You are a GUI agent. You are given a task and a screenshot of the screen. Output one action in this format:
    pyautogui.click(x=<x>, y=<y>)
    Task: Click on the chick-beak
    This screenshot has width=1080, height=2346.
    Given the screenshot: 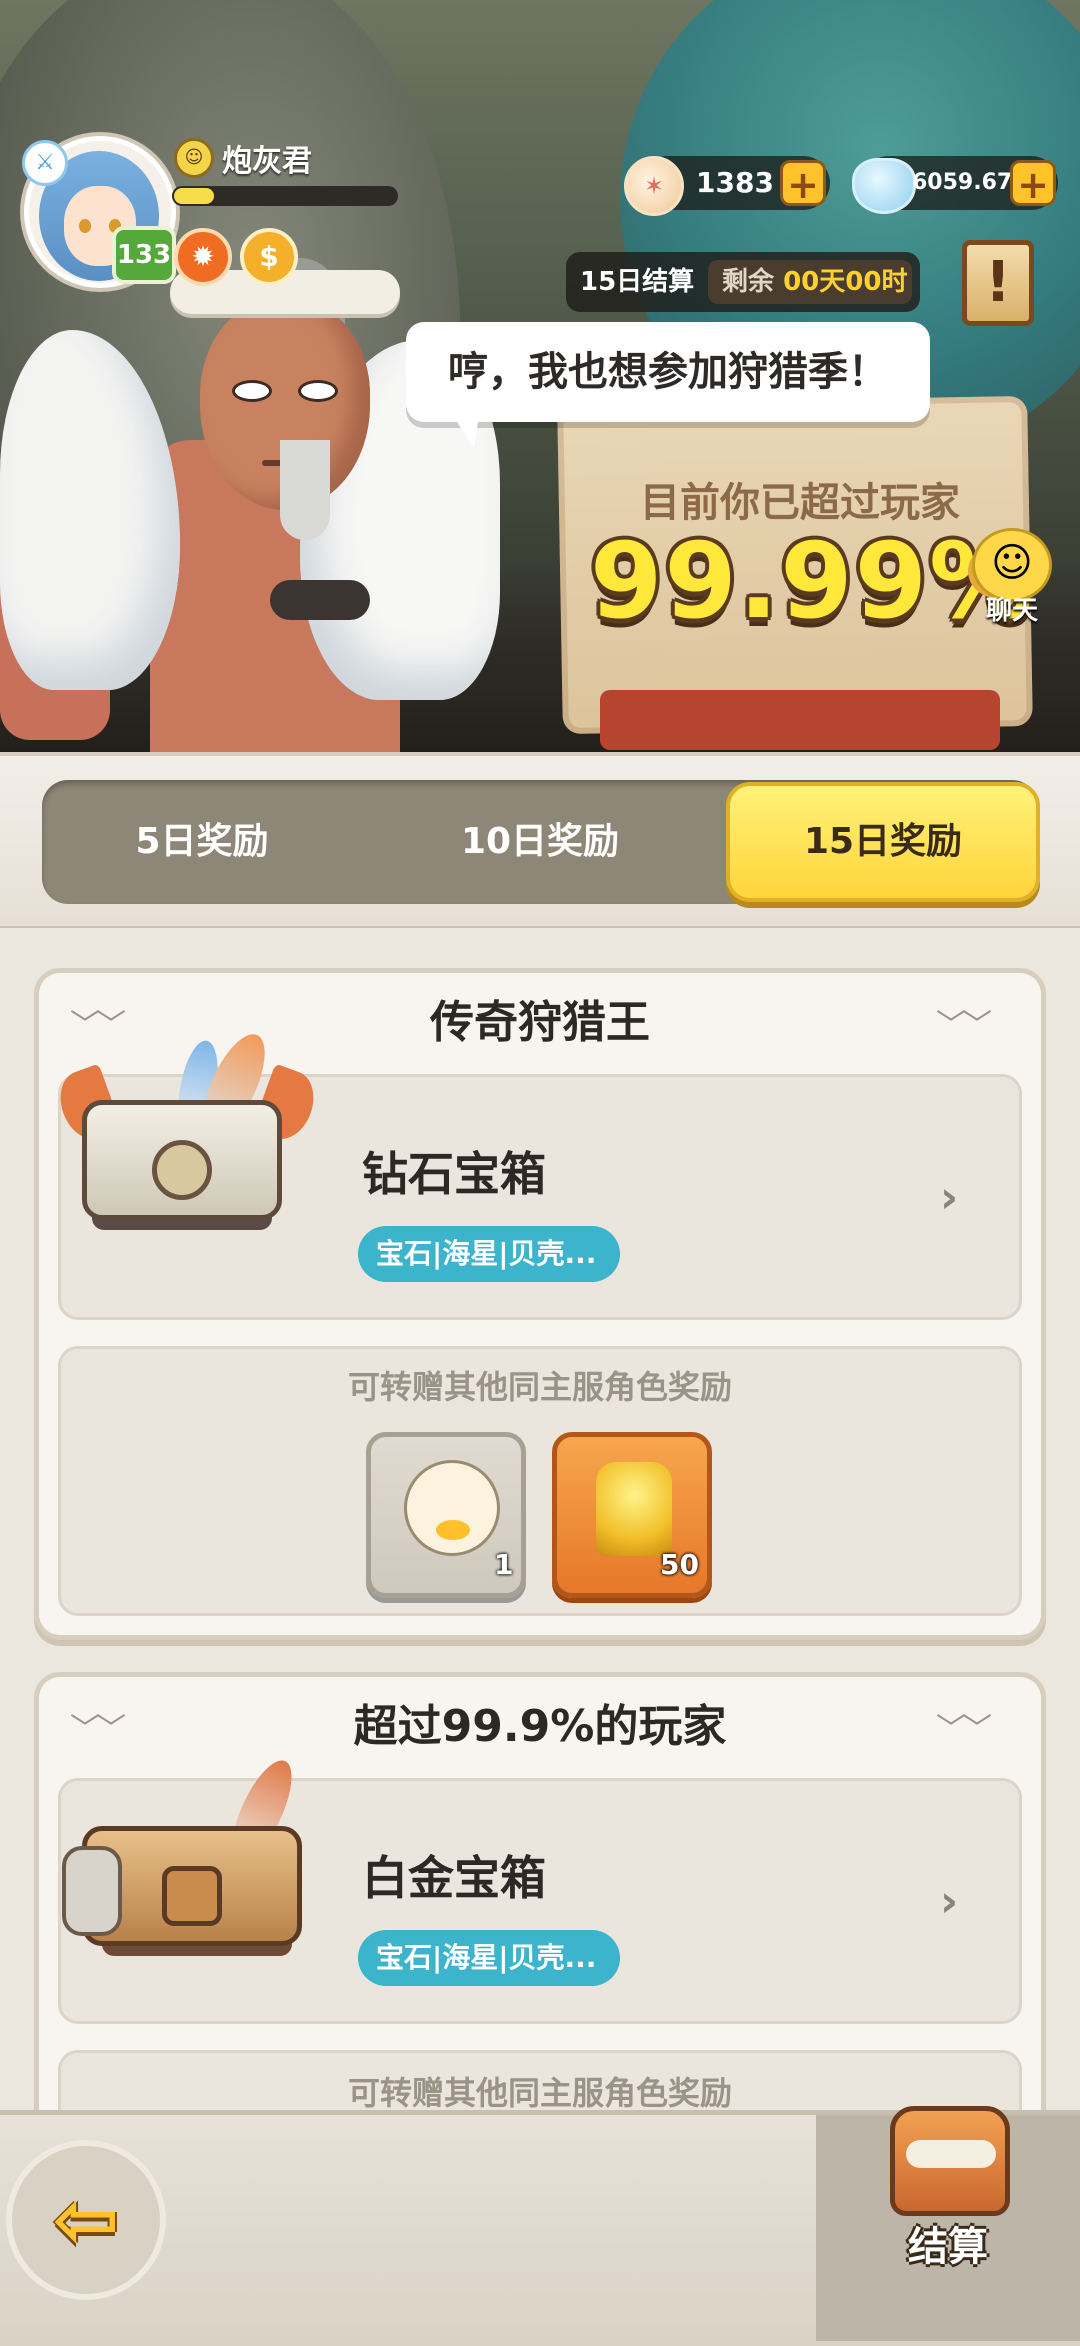 What is the action you would take?
    pyautogui.click(x=453, y=1530)
    